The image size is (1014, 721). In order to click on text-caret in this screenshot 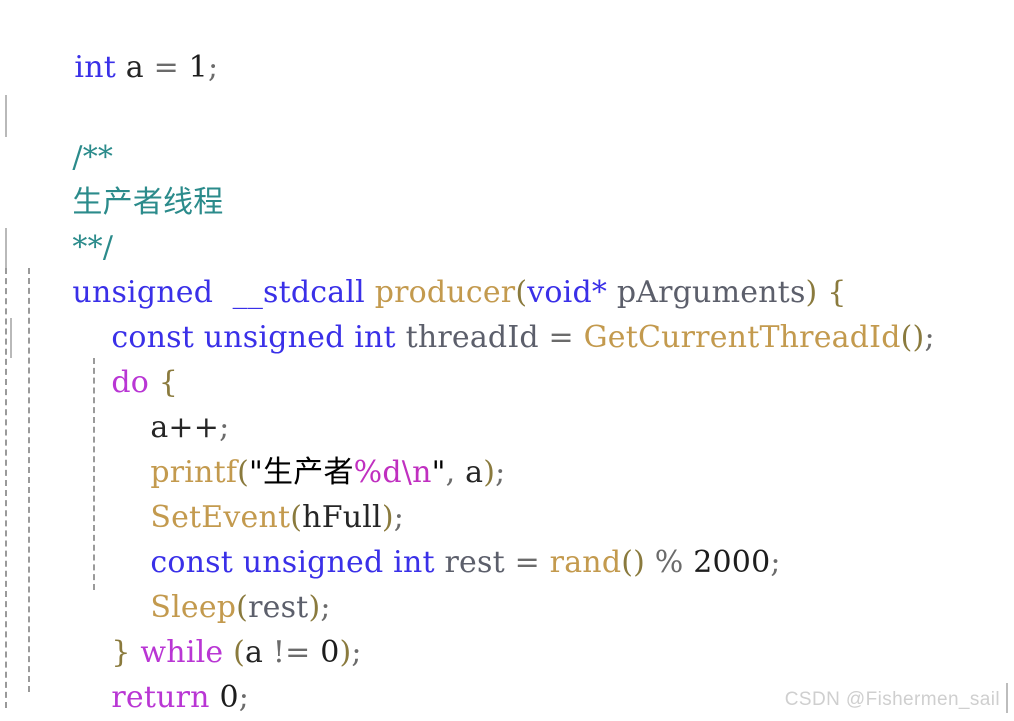, I will do `click(1007, 698)`.